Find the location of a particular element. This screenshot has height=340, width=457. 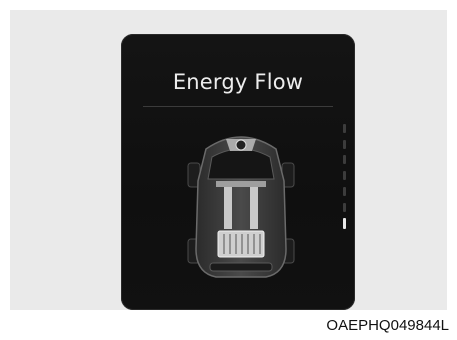

battery-level-gauge is located at coordinates (344, 179).